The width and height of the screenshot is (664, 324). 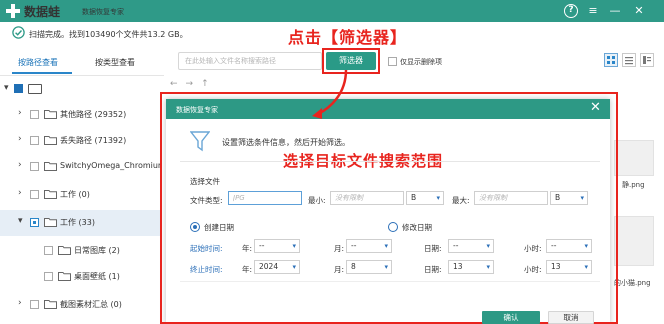 I want to click on end-month-select: 8 ▾, so click(x=369, y=267).